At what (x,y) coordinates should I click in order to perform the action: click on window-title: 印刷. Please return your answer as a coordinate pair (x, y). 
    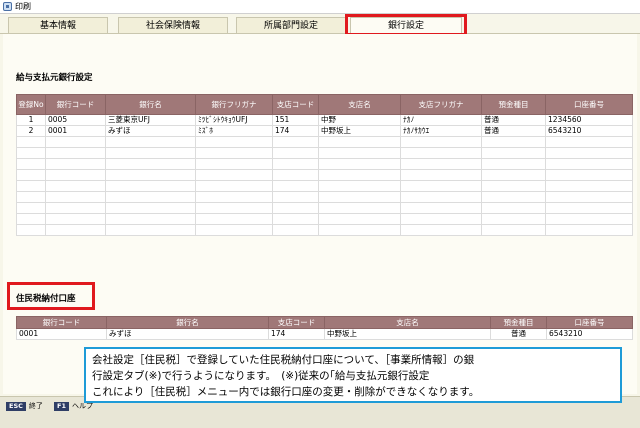
    Looking at the image, I should click on (23, 6).